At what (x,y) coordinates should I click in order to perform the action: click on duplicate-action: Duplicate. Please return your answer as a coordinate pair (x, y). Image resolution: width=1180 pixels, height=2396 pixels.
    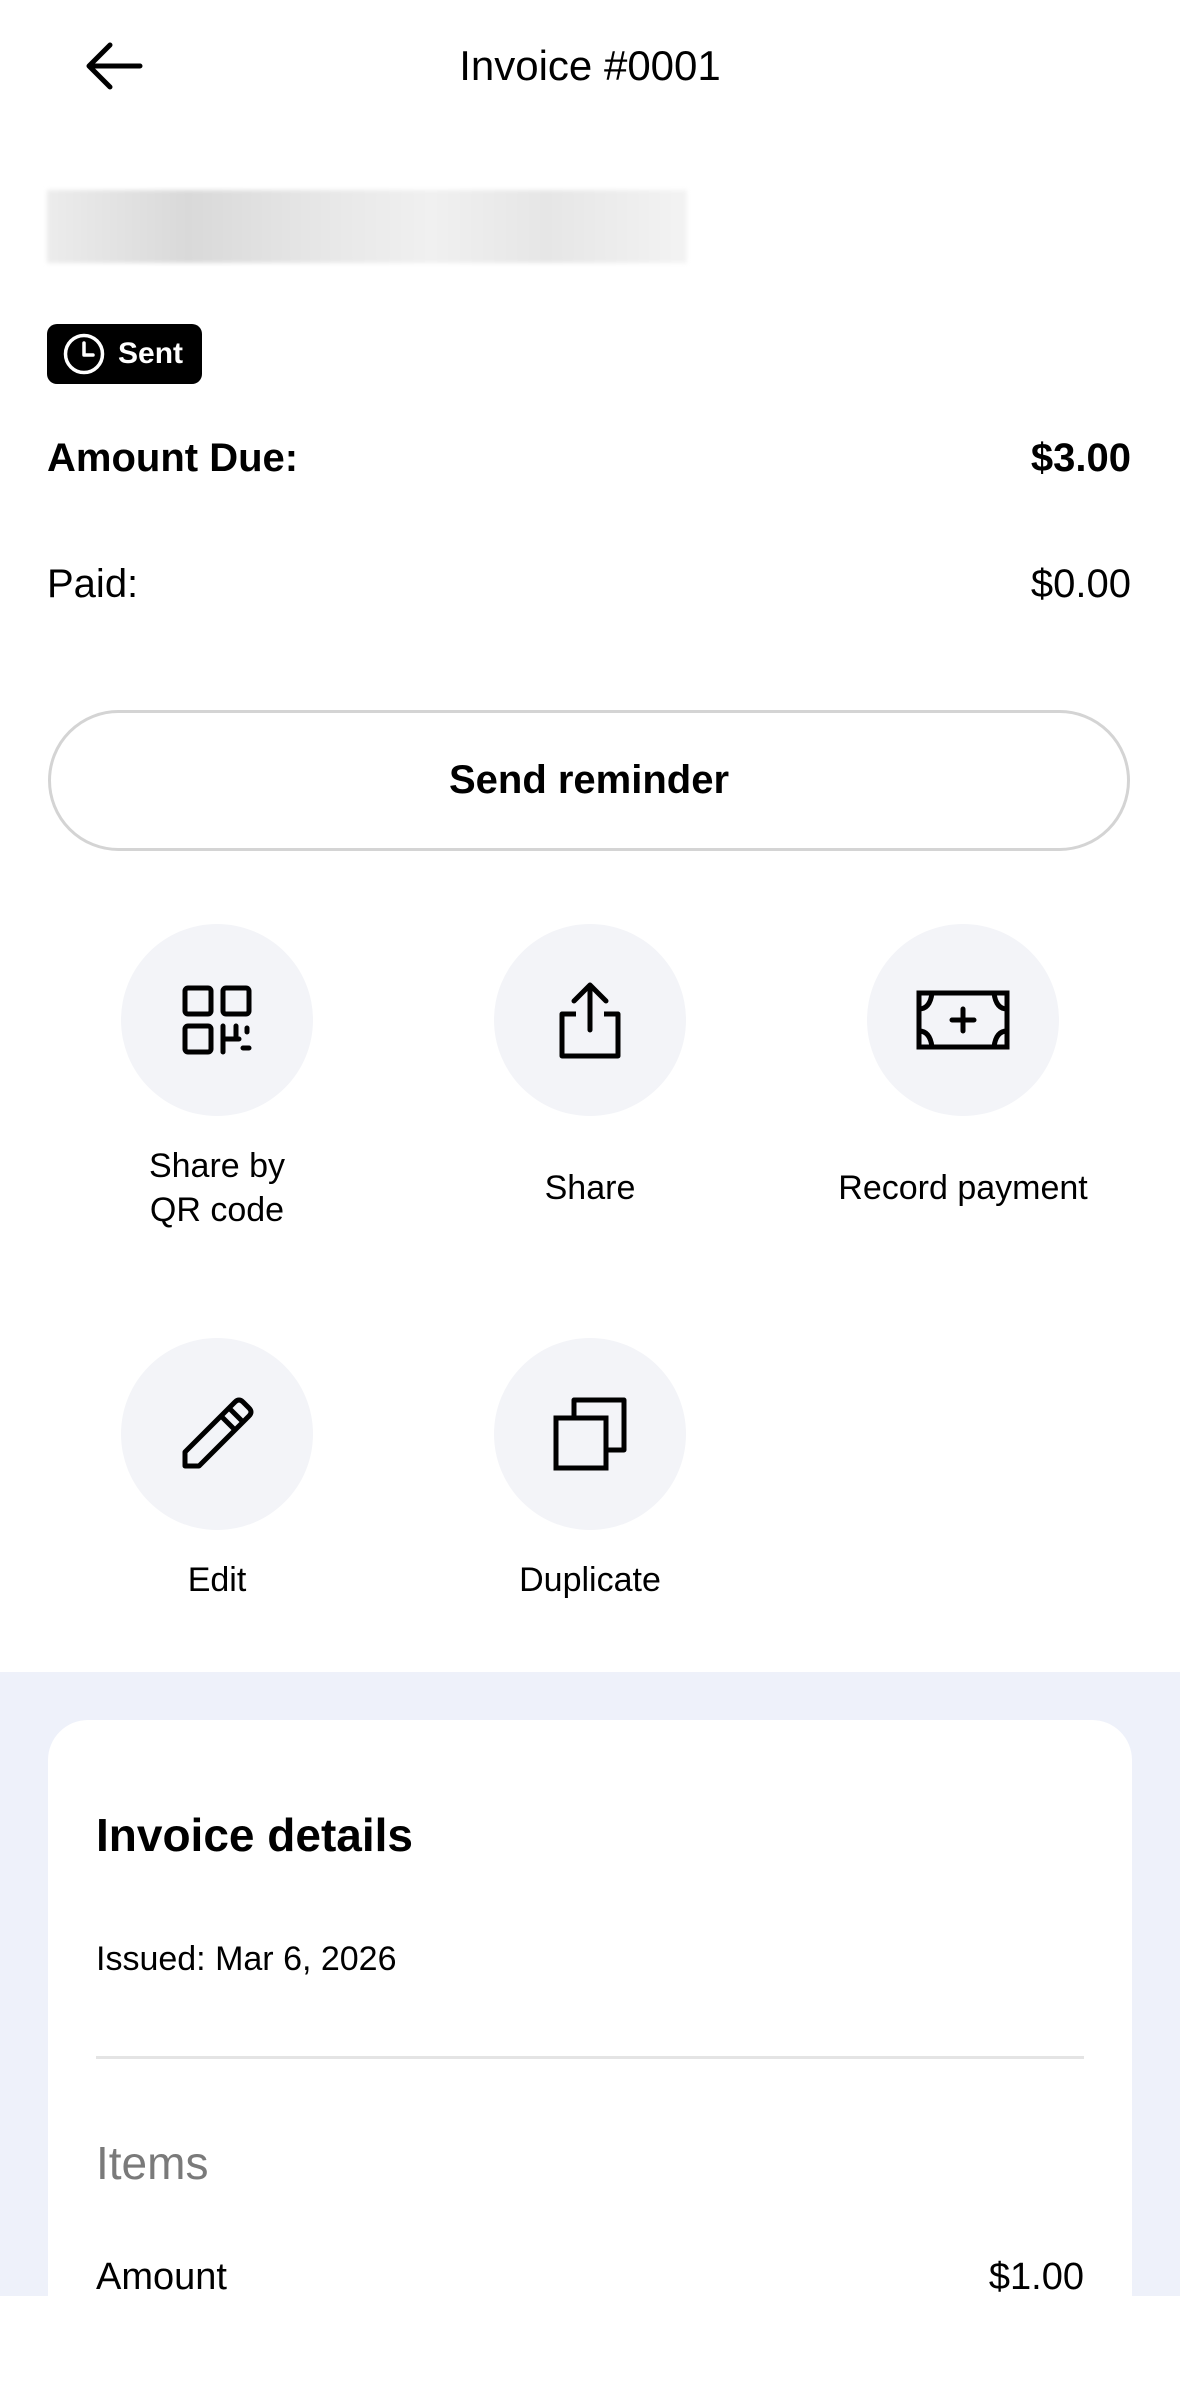
    Looking at the image, I should click on (590, 1470).